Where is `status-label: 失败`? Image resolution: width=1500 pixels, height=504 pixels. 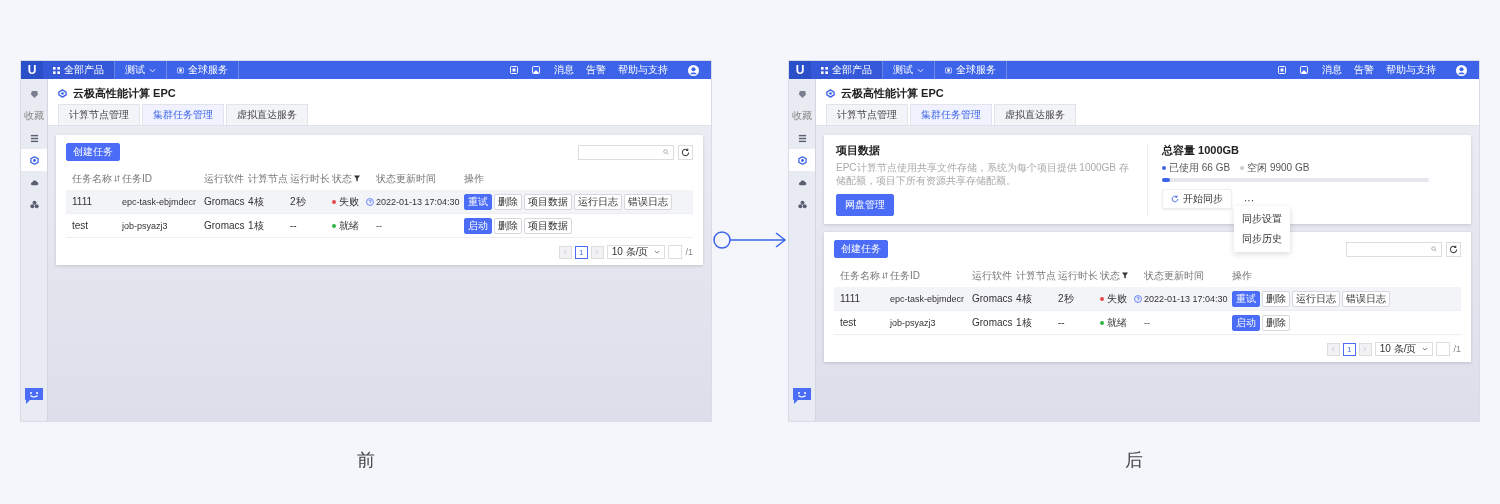 status-label: 失败 is located at coordinates (1117, 298).